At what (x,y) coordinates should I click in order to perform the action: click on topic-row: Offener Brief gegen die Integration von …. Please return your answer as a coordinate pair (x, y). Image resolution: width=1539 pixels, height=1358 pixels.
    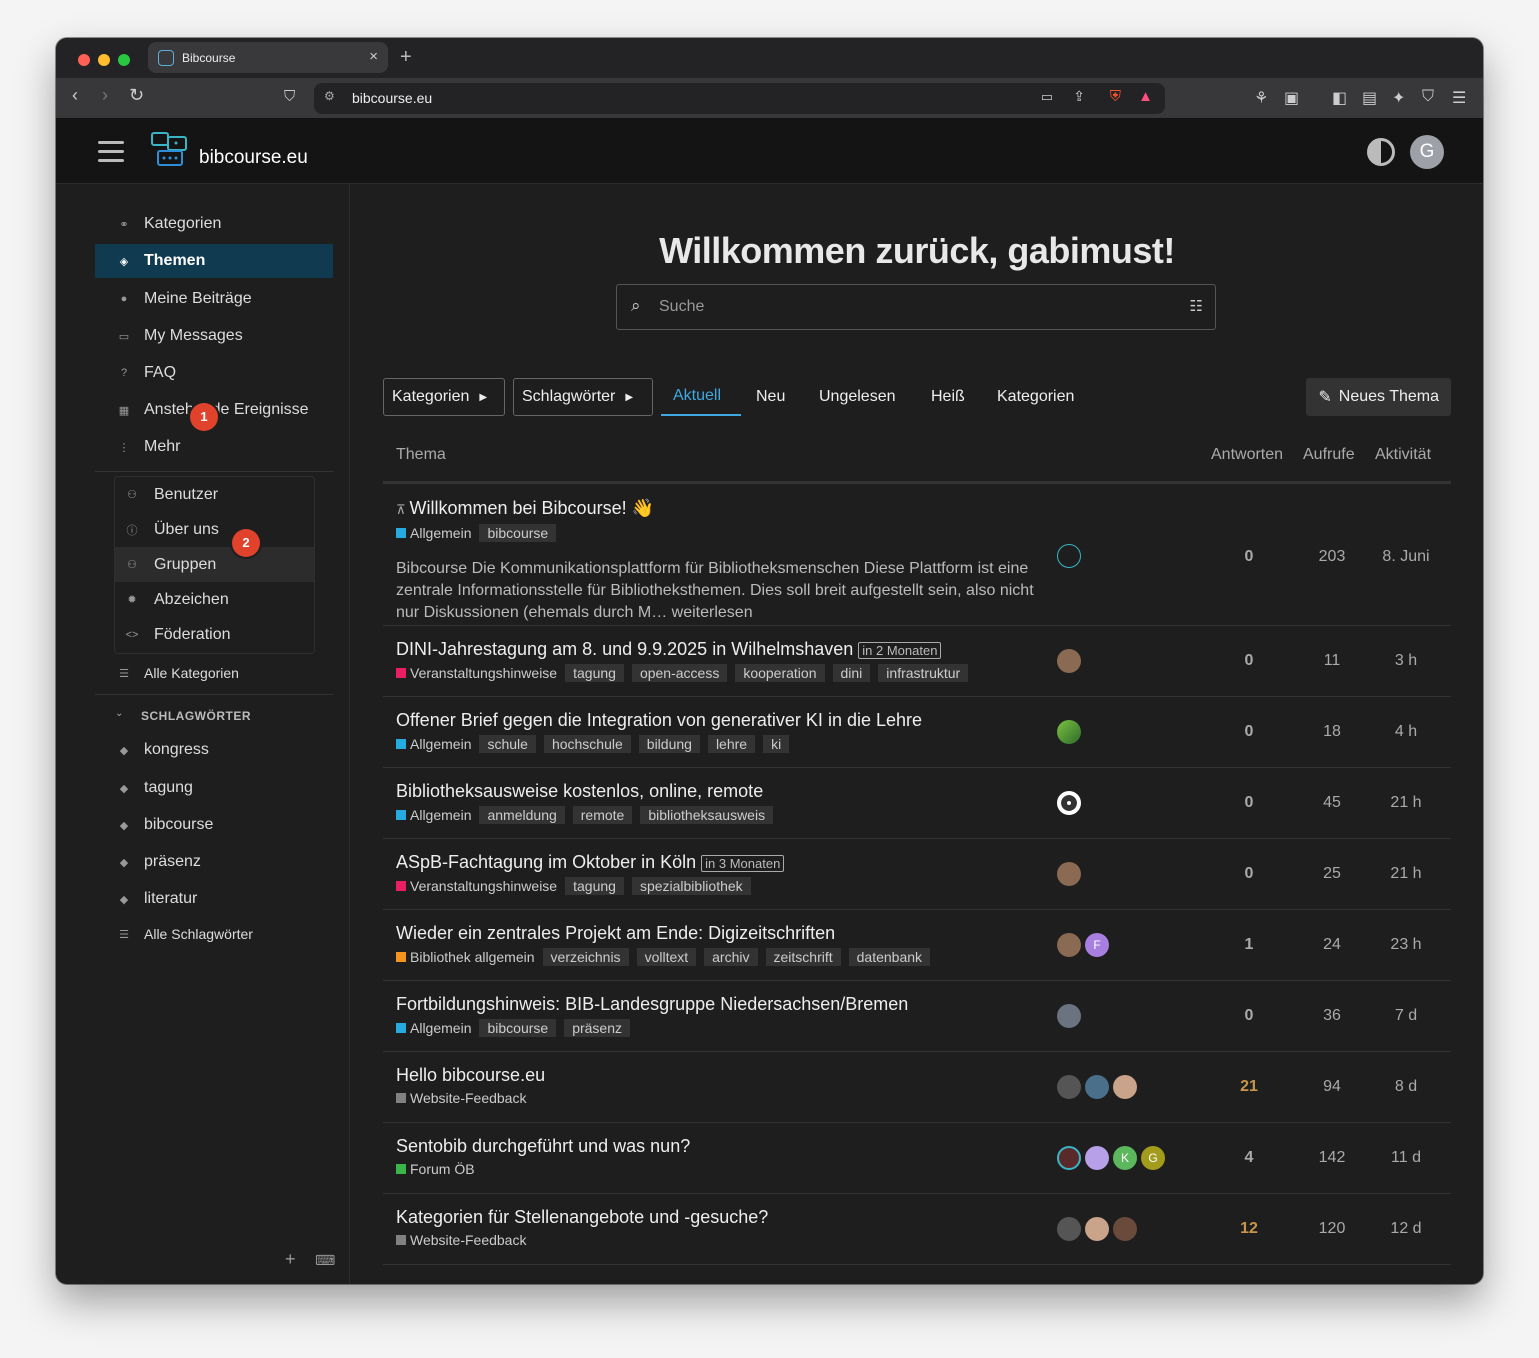
    Looking at the image, I should click on (917, 732).